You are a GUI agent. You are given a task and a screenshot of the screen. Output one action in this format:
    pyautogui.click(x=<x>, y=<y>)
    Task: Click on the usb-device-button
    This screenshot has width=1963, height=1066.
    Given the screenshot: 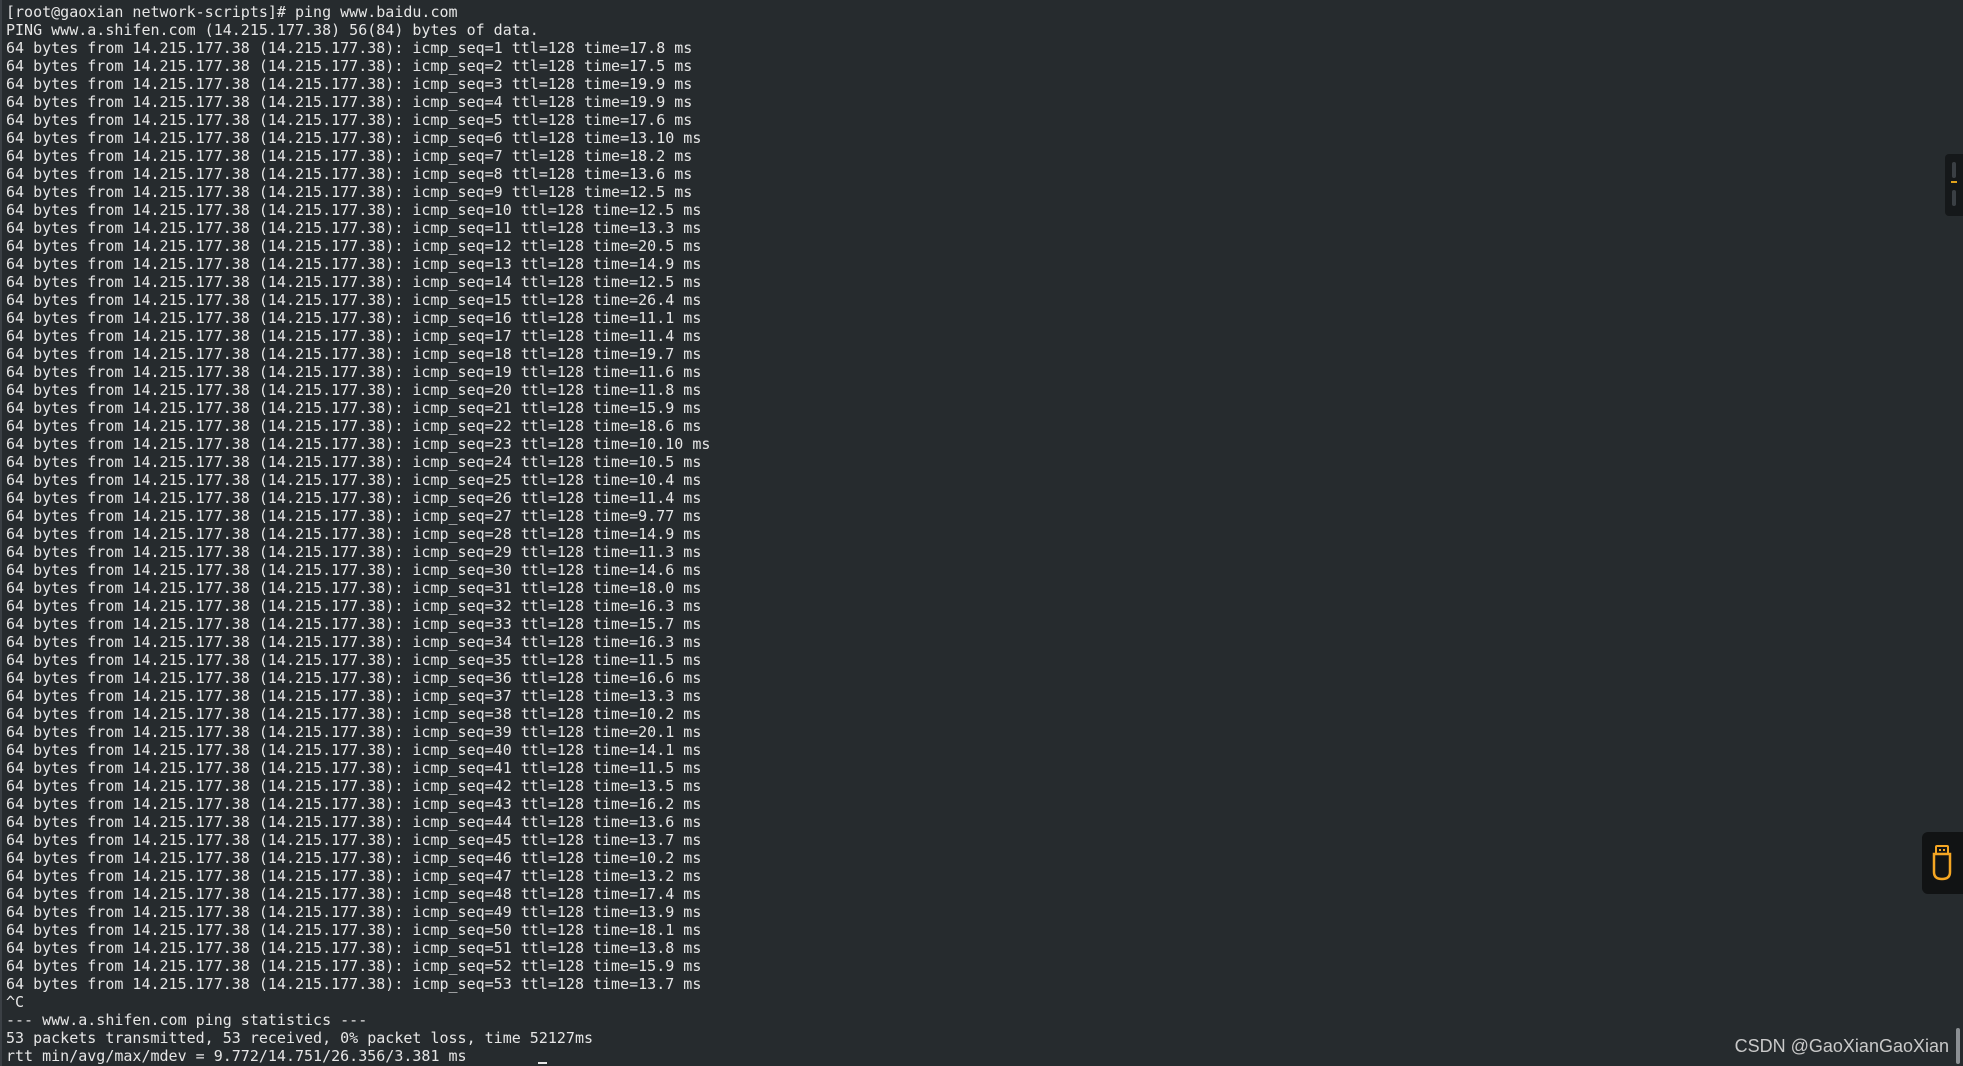 What is the action you would take?
    pyautogui.click(x=1942, y=863)
    